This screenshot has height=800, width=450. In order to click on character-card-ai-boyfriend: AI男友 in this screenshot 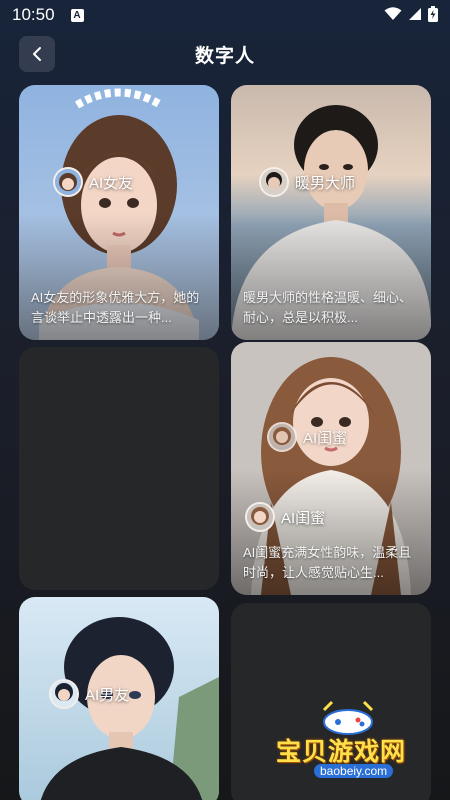, I will do `click(119, 698)`.